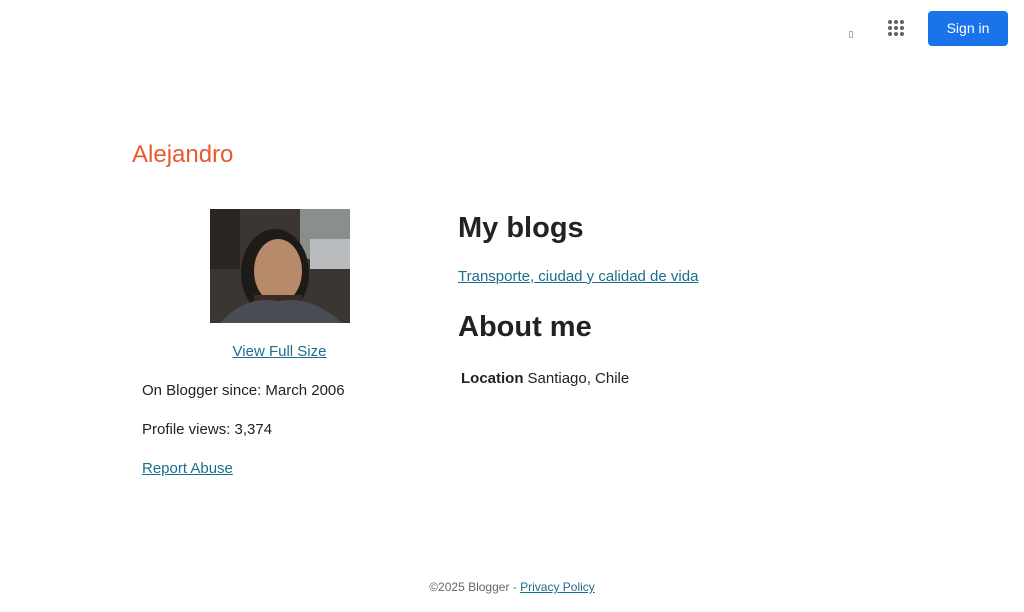 The image size is (1024, 612). I want to click on my-blogs-heading: My blogs, so click(521, 228).